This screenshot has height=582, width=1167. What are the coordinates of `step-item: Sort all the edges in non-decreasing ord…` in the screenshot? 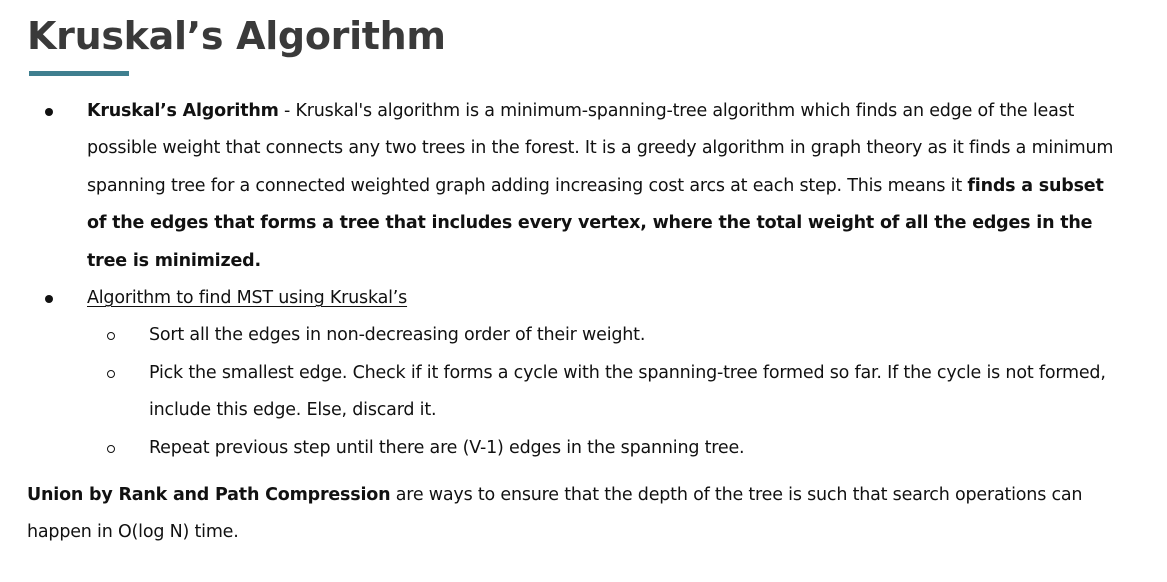 It's located at (558, 335).